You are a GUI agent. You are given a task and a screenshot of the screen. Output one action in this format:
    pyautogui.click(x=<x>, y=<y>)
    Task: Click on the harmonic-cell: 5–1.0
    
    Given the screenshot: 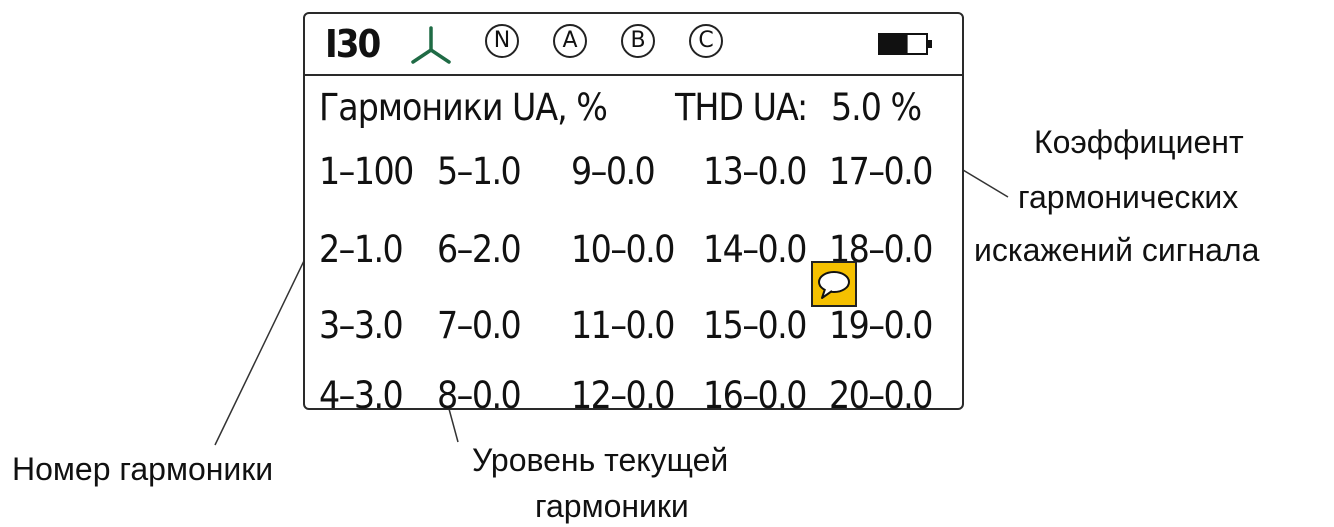 What is the action you would take?
    pyautogui.click(x=479, y=171)
    